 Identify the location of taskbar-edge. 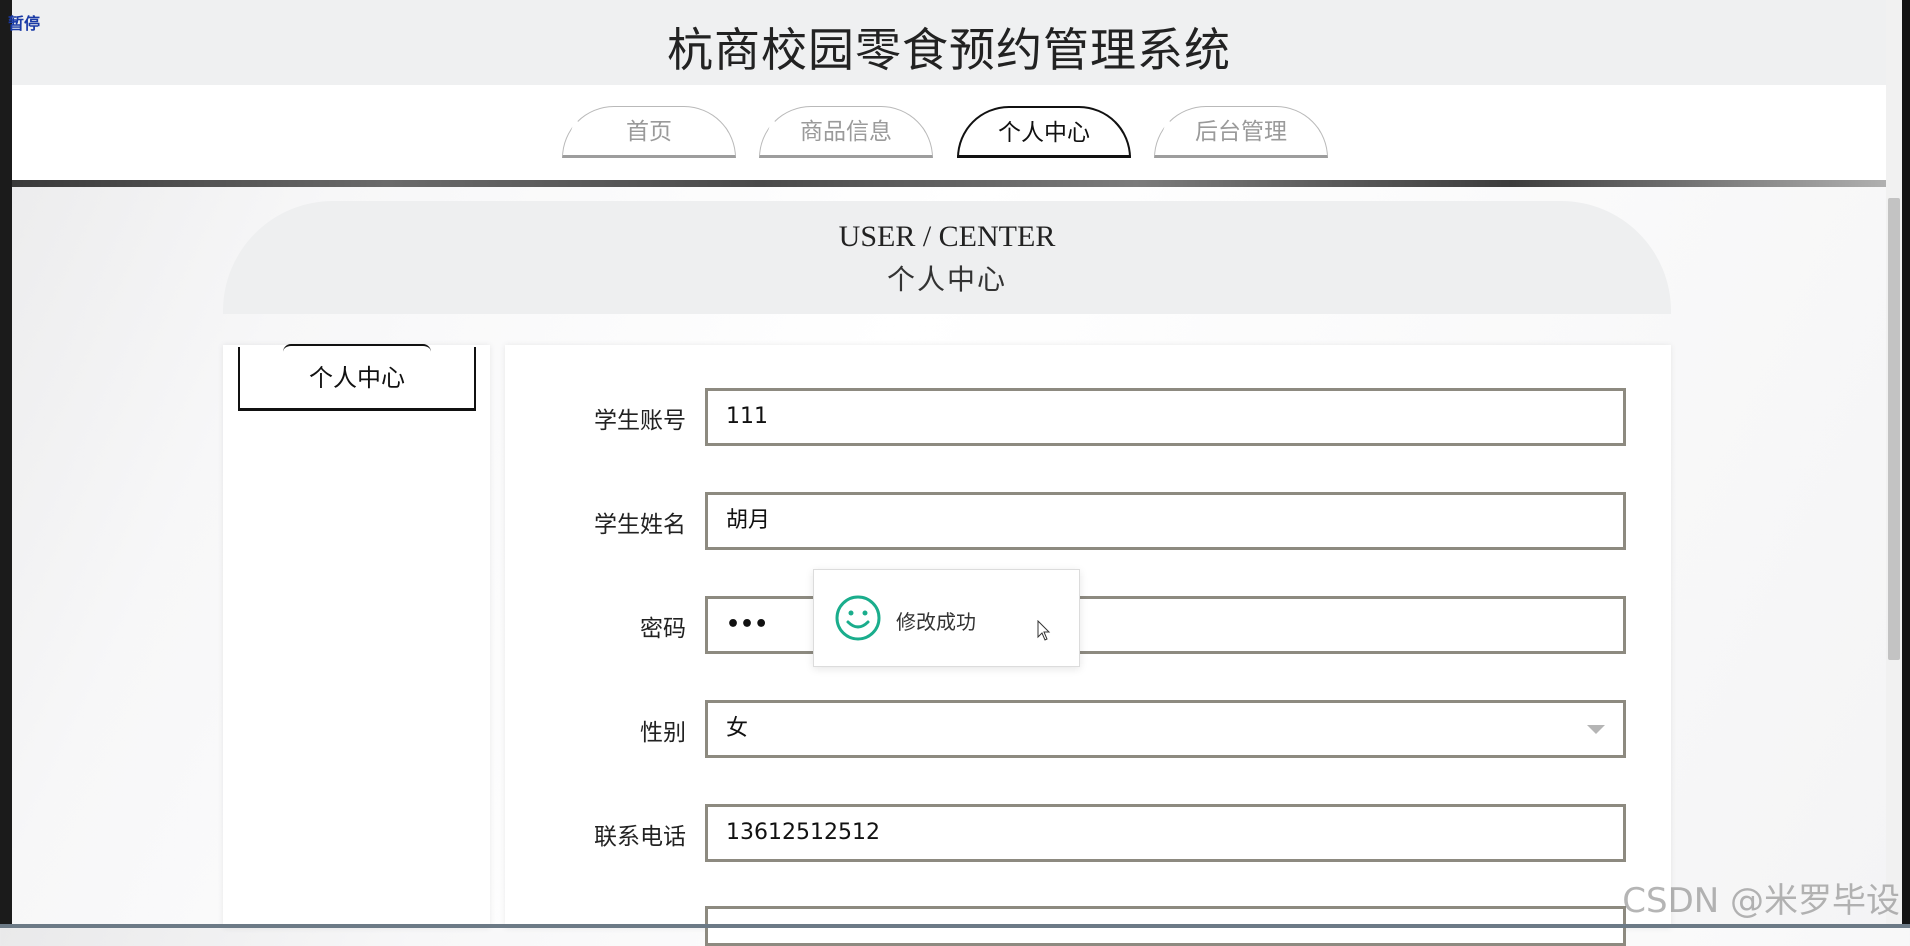
(955, 926).